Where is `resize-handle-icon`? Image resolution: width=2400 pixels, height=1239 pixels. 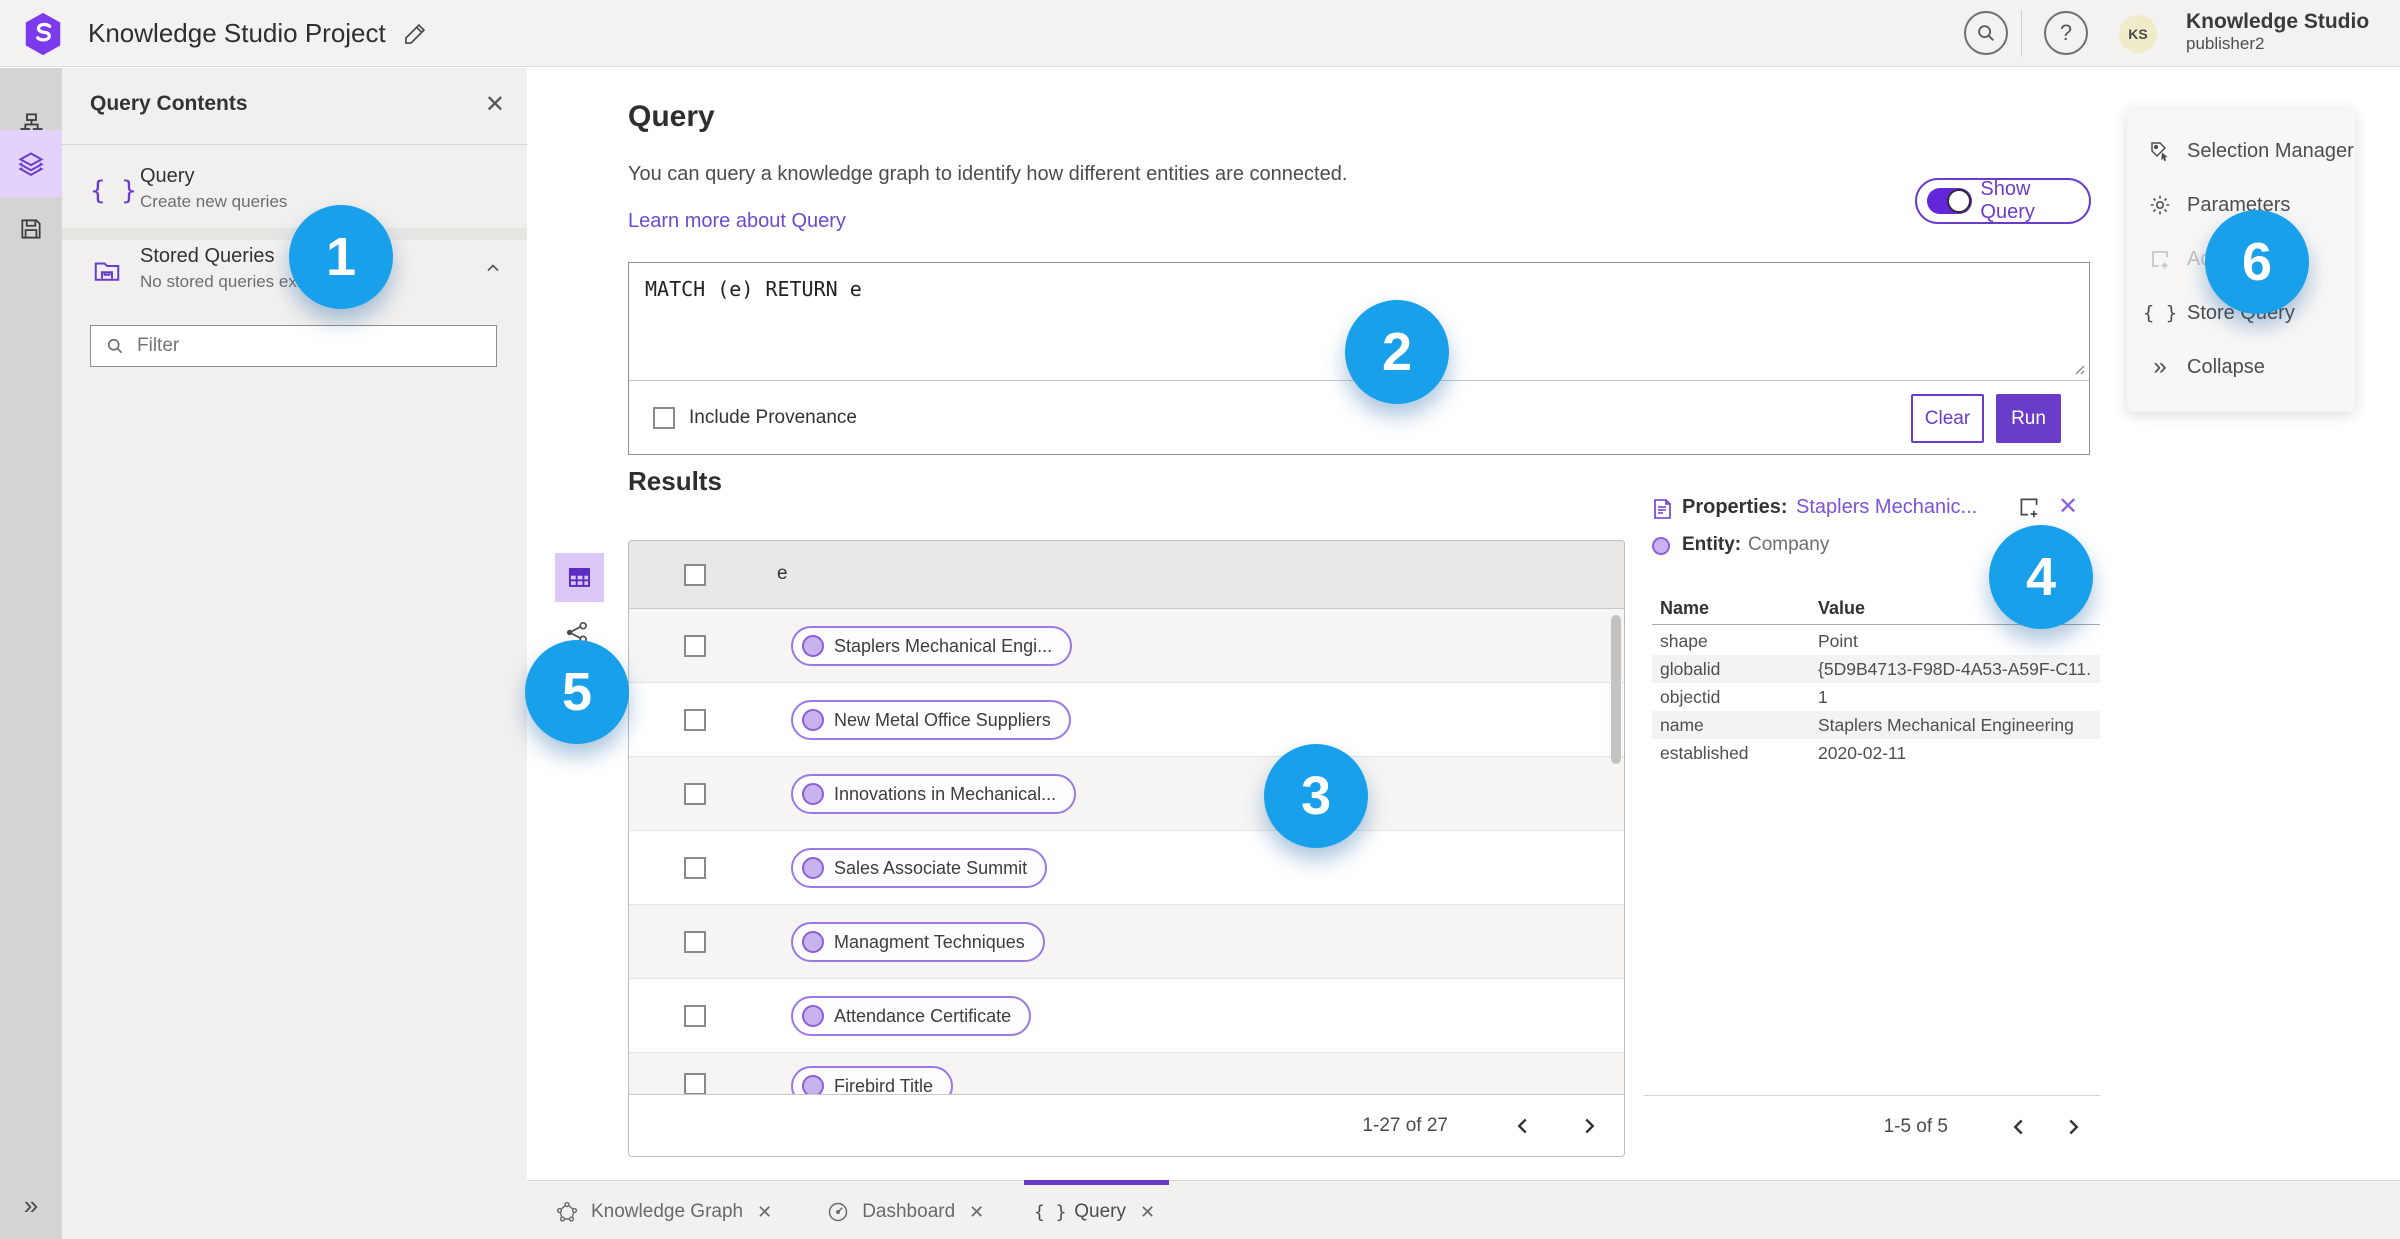 resize-handle-icon is located at coordinates (2078, 368).